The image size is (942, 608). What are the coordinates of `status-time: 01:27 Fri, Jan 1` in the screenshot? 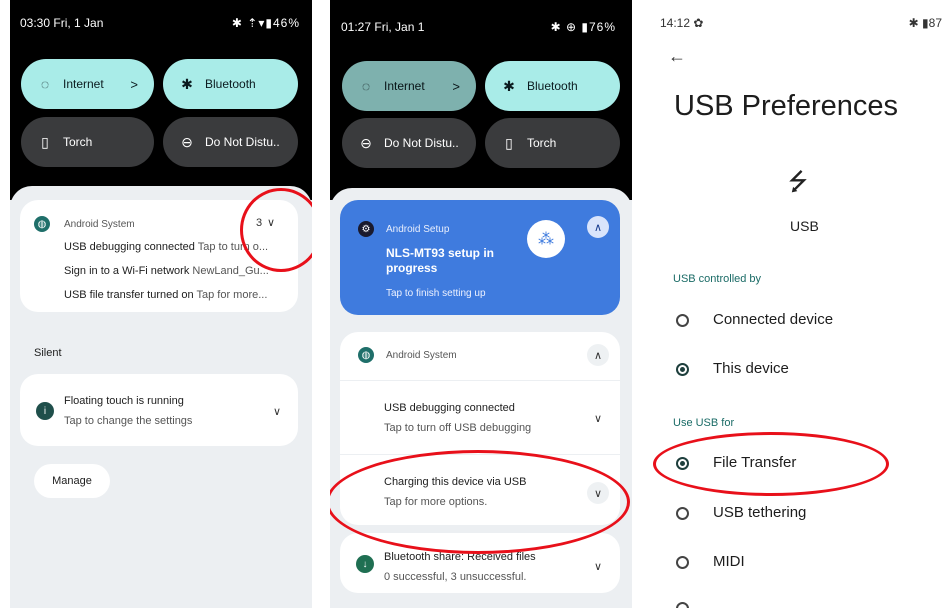 It's located at (383, 27).